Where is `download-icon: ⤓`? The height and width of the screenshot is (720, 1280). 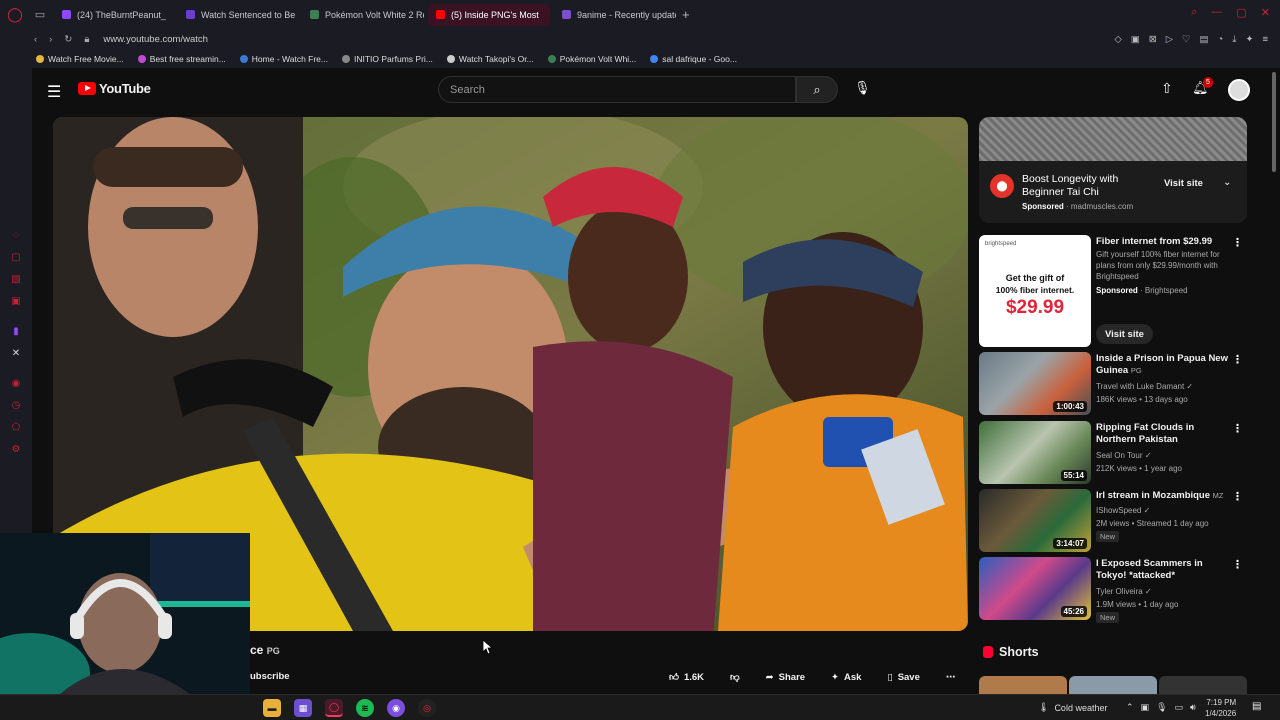 download-icon: ⤓ is located at coordinates (1234, 39).